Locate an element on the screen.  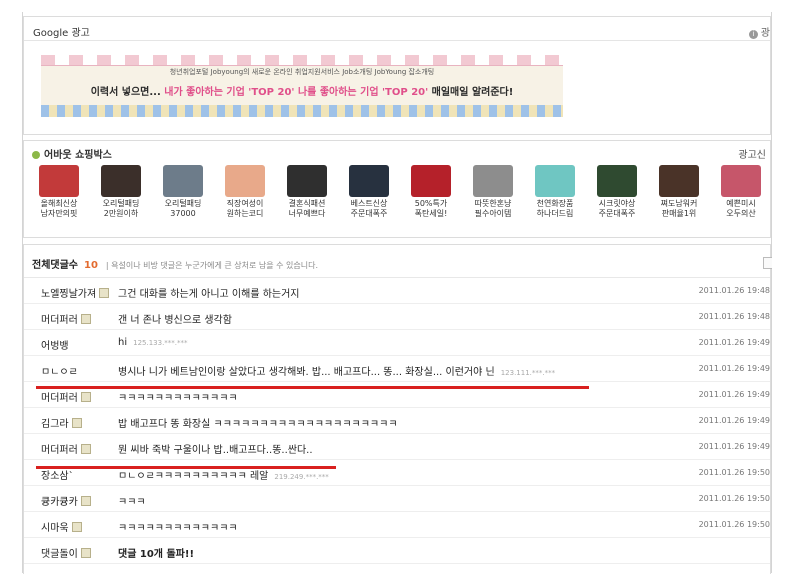
comment-author-name: ㅁㄴㅇㄹ is located at coordinates (59, 372).